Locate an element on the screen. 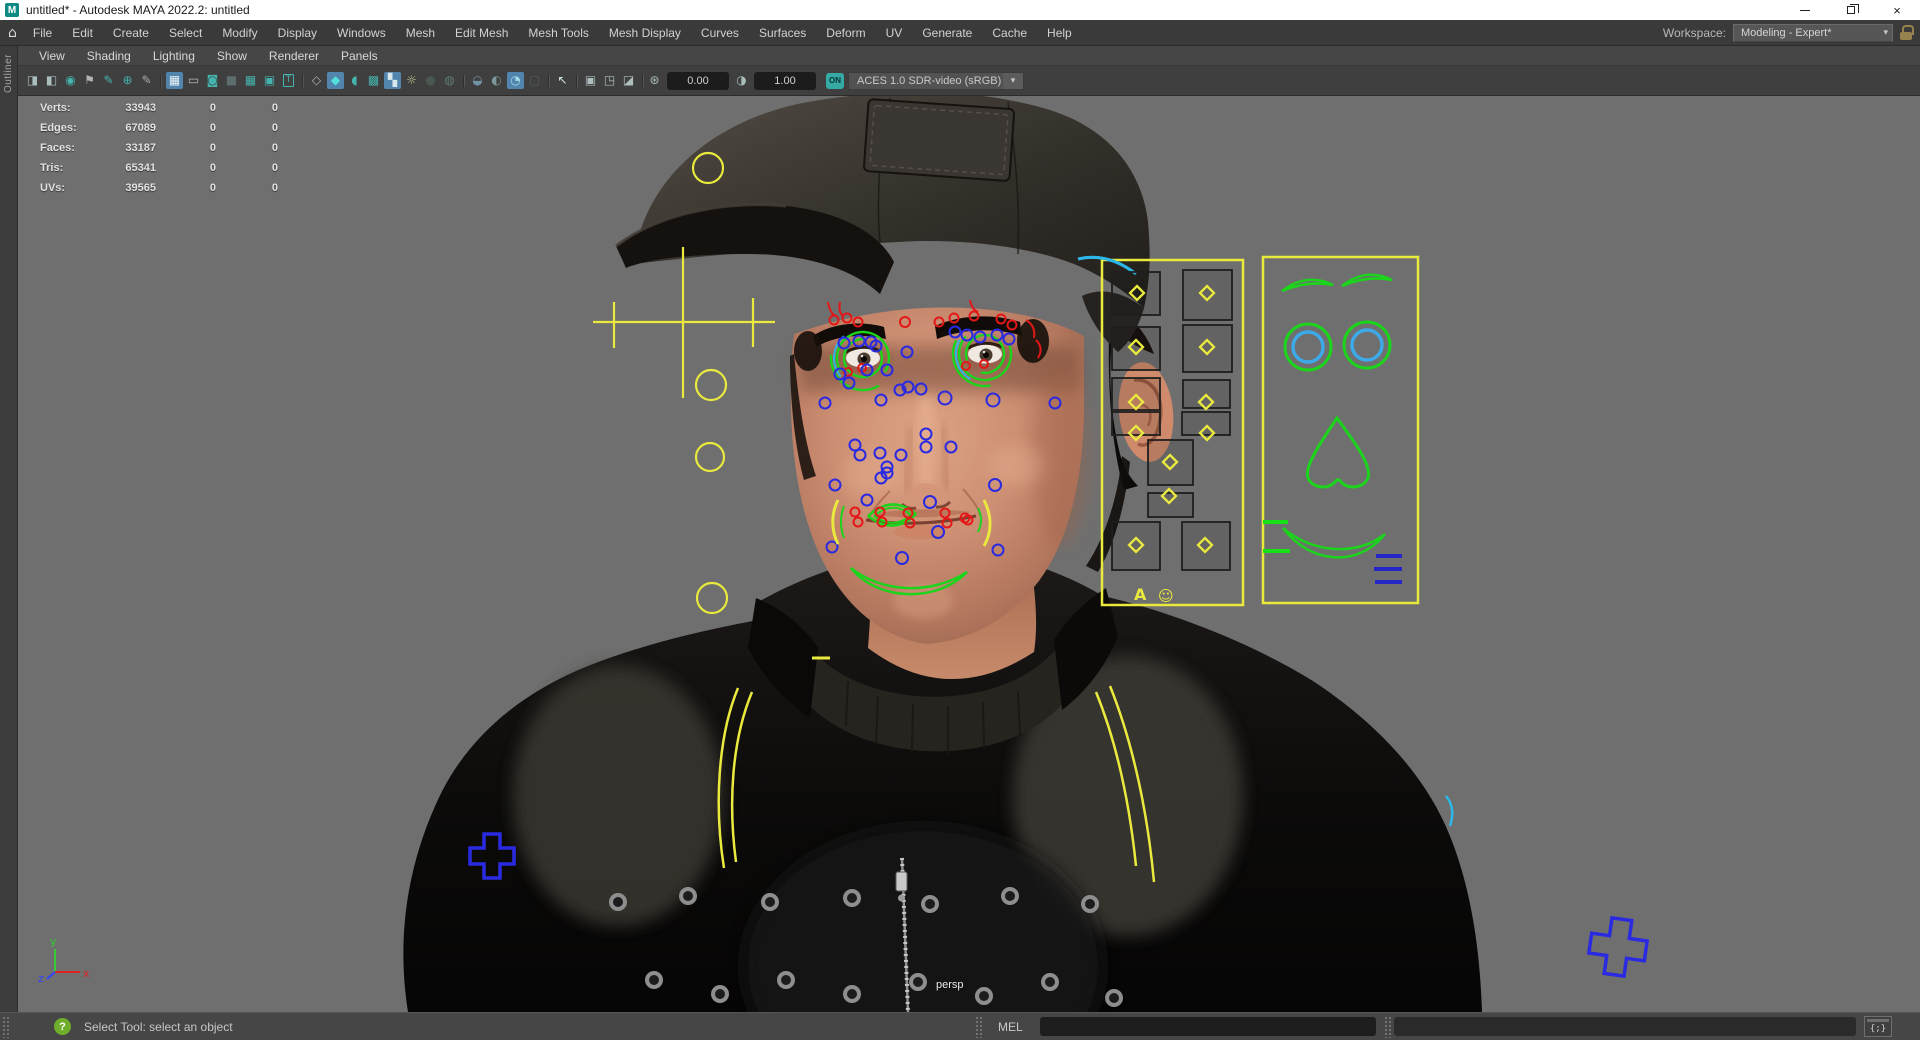 The width and height of the screenshot is (1920, 1040). bookmark-icon: ⚑ is located at coordinates (89, 80).